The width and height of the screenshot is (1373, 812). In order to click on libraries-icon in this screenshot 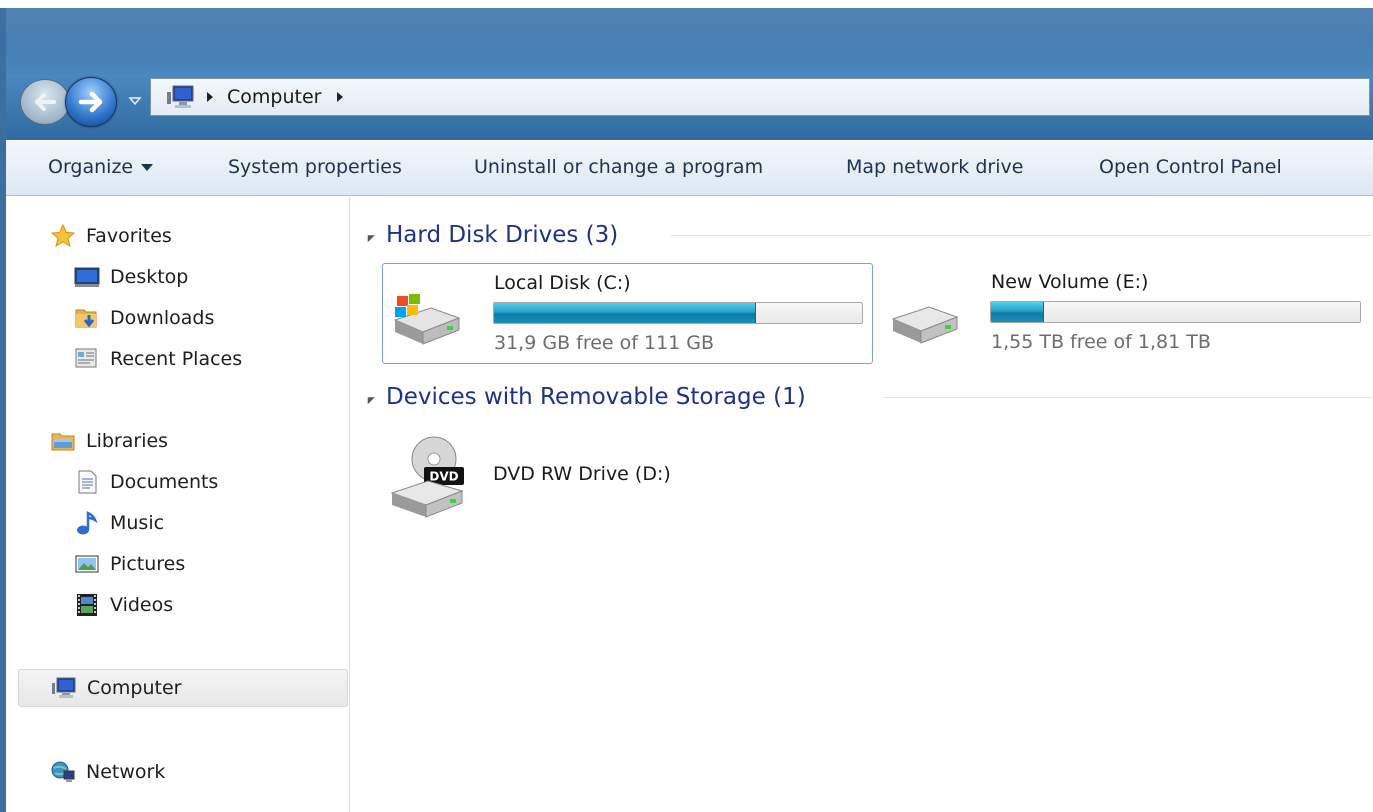, I will do `click(63, 442)`.